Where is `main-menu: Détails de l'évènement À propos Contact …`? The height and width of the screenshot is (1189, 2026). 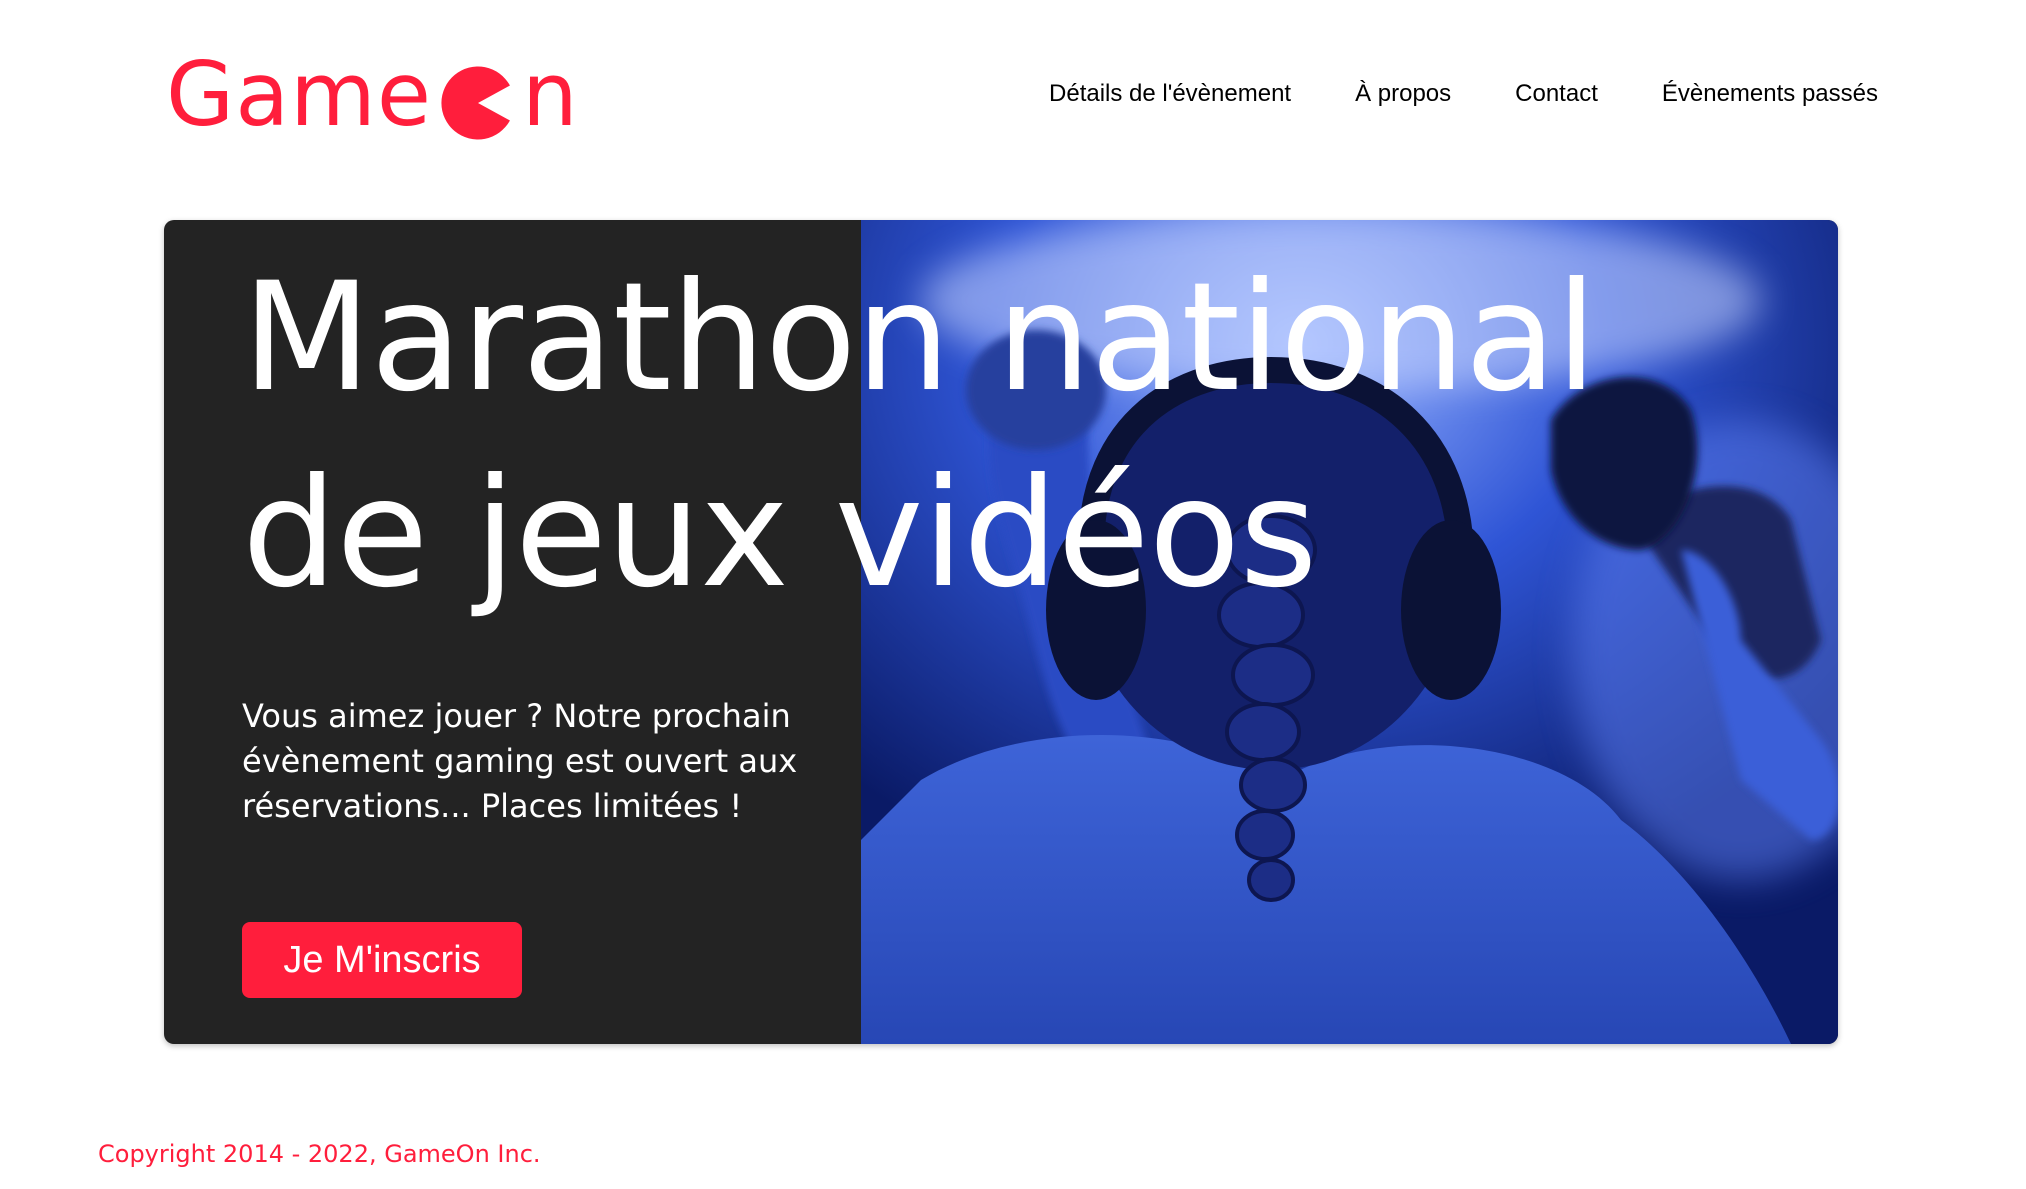 main-menu: Détails de l'évènement À propos Contact … is located at coordinates (1463, 94).